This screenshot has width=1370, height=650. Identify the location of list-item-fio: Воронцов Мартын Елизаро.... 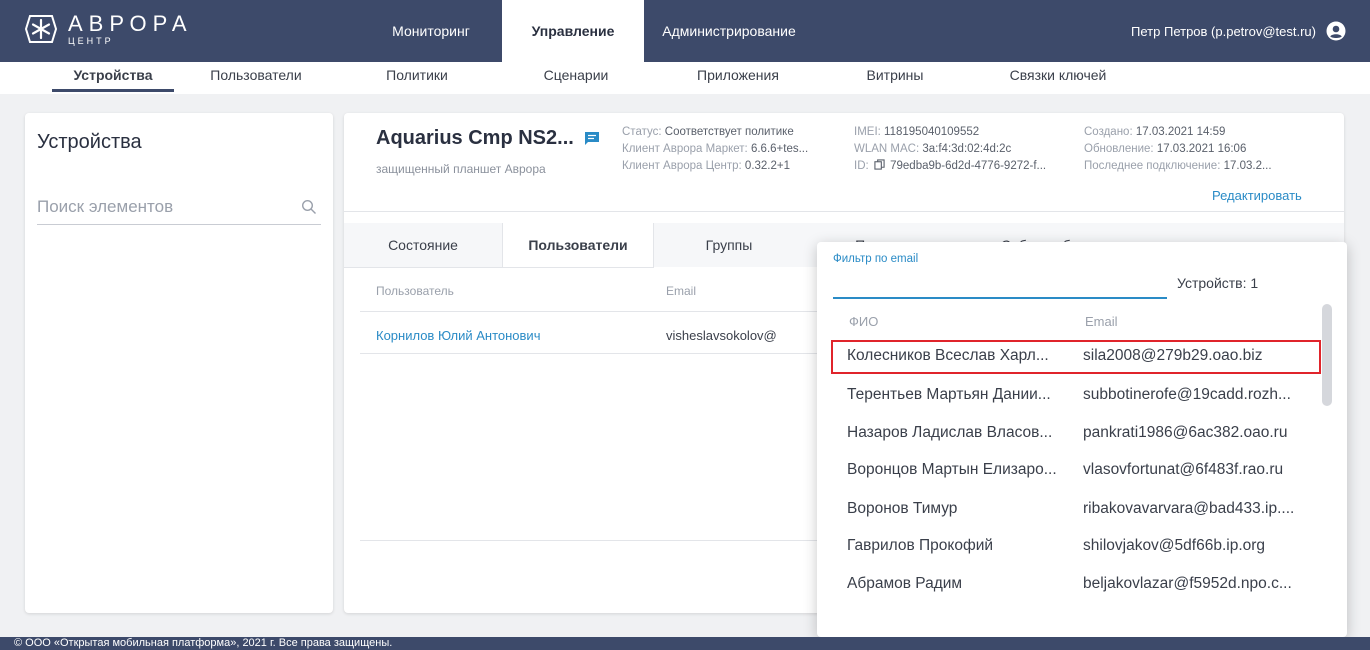
(952, 469).